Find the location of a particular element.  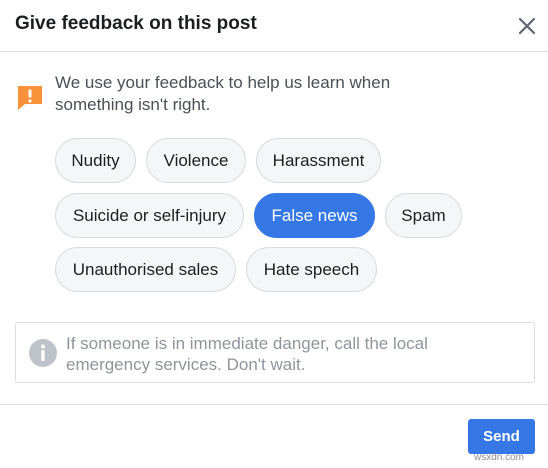

send-button: Send is located at coordinates (501, 436).